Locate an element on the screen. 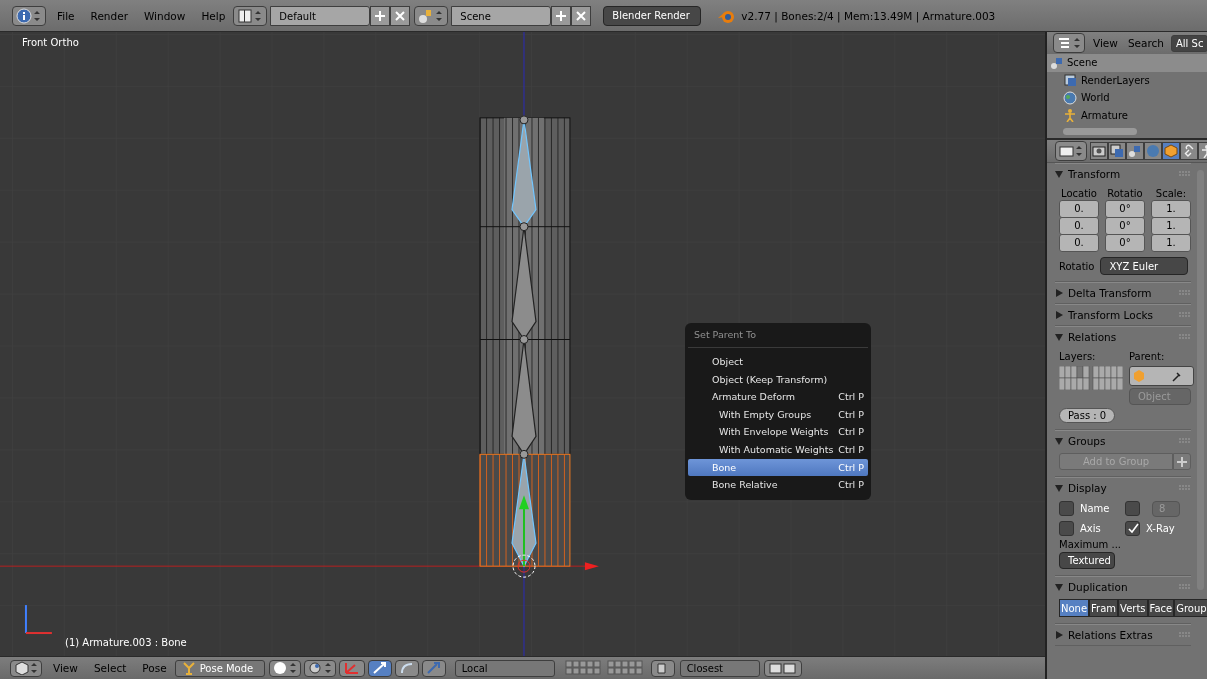  menu-item: Help is located at coordinates (213, 15).